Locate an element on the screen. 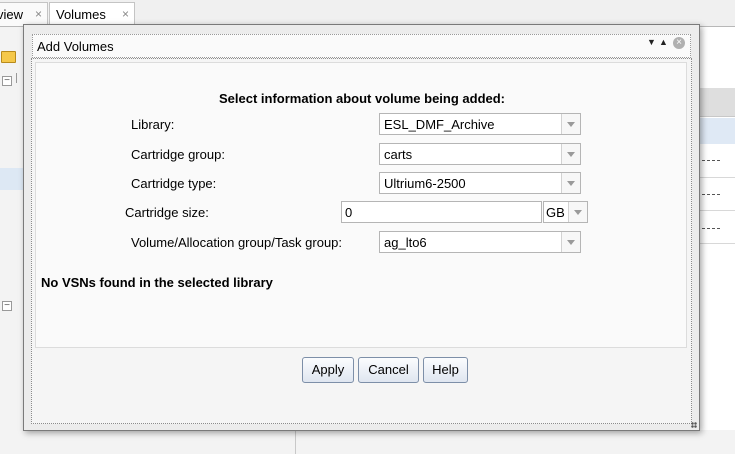 The height and width of the screenshot is (454, 735). bottom-panel is located at coordinates (367, 442).